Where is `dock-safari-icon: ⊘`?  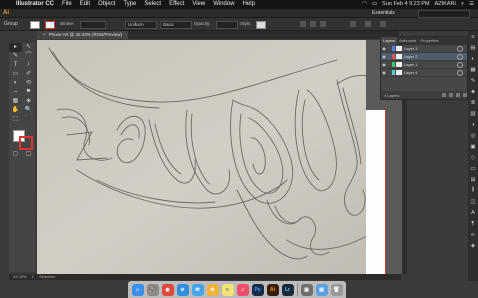 dock-safari-icon: ⊘ is located at coordinates (182, 289).